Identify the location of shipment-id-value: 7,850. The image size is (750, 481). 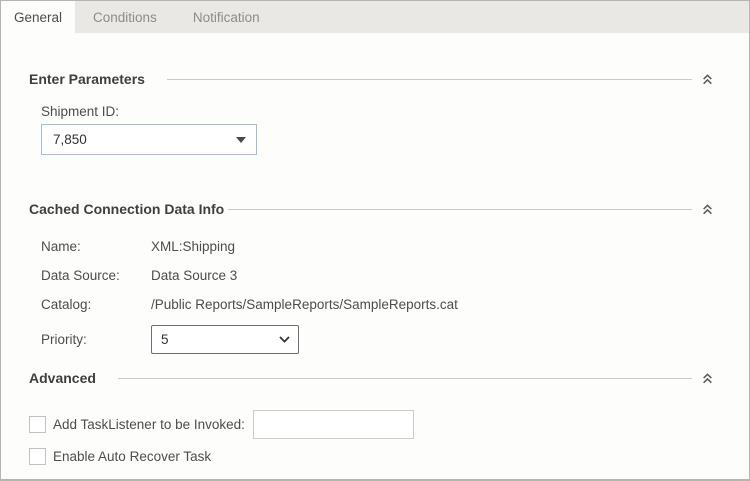
(70, 139).